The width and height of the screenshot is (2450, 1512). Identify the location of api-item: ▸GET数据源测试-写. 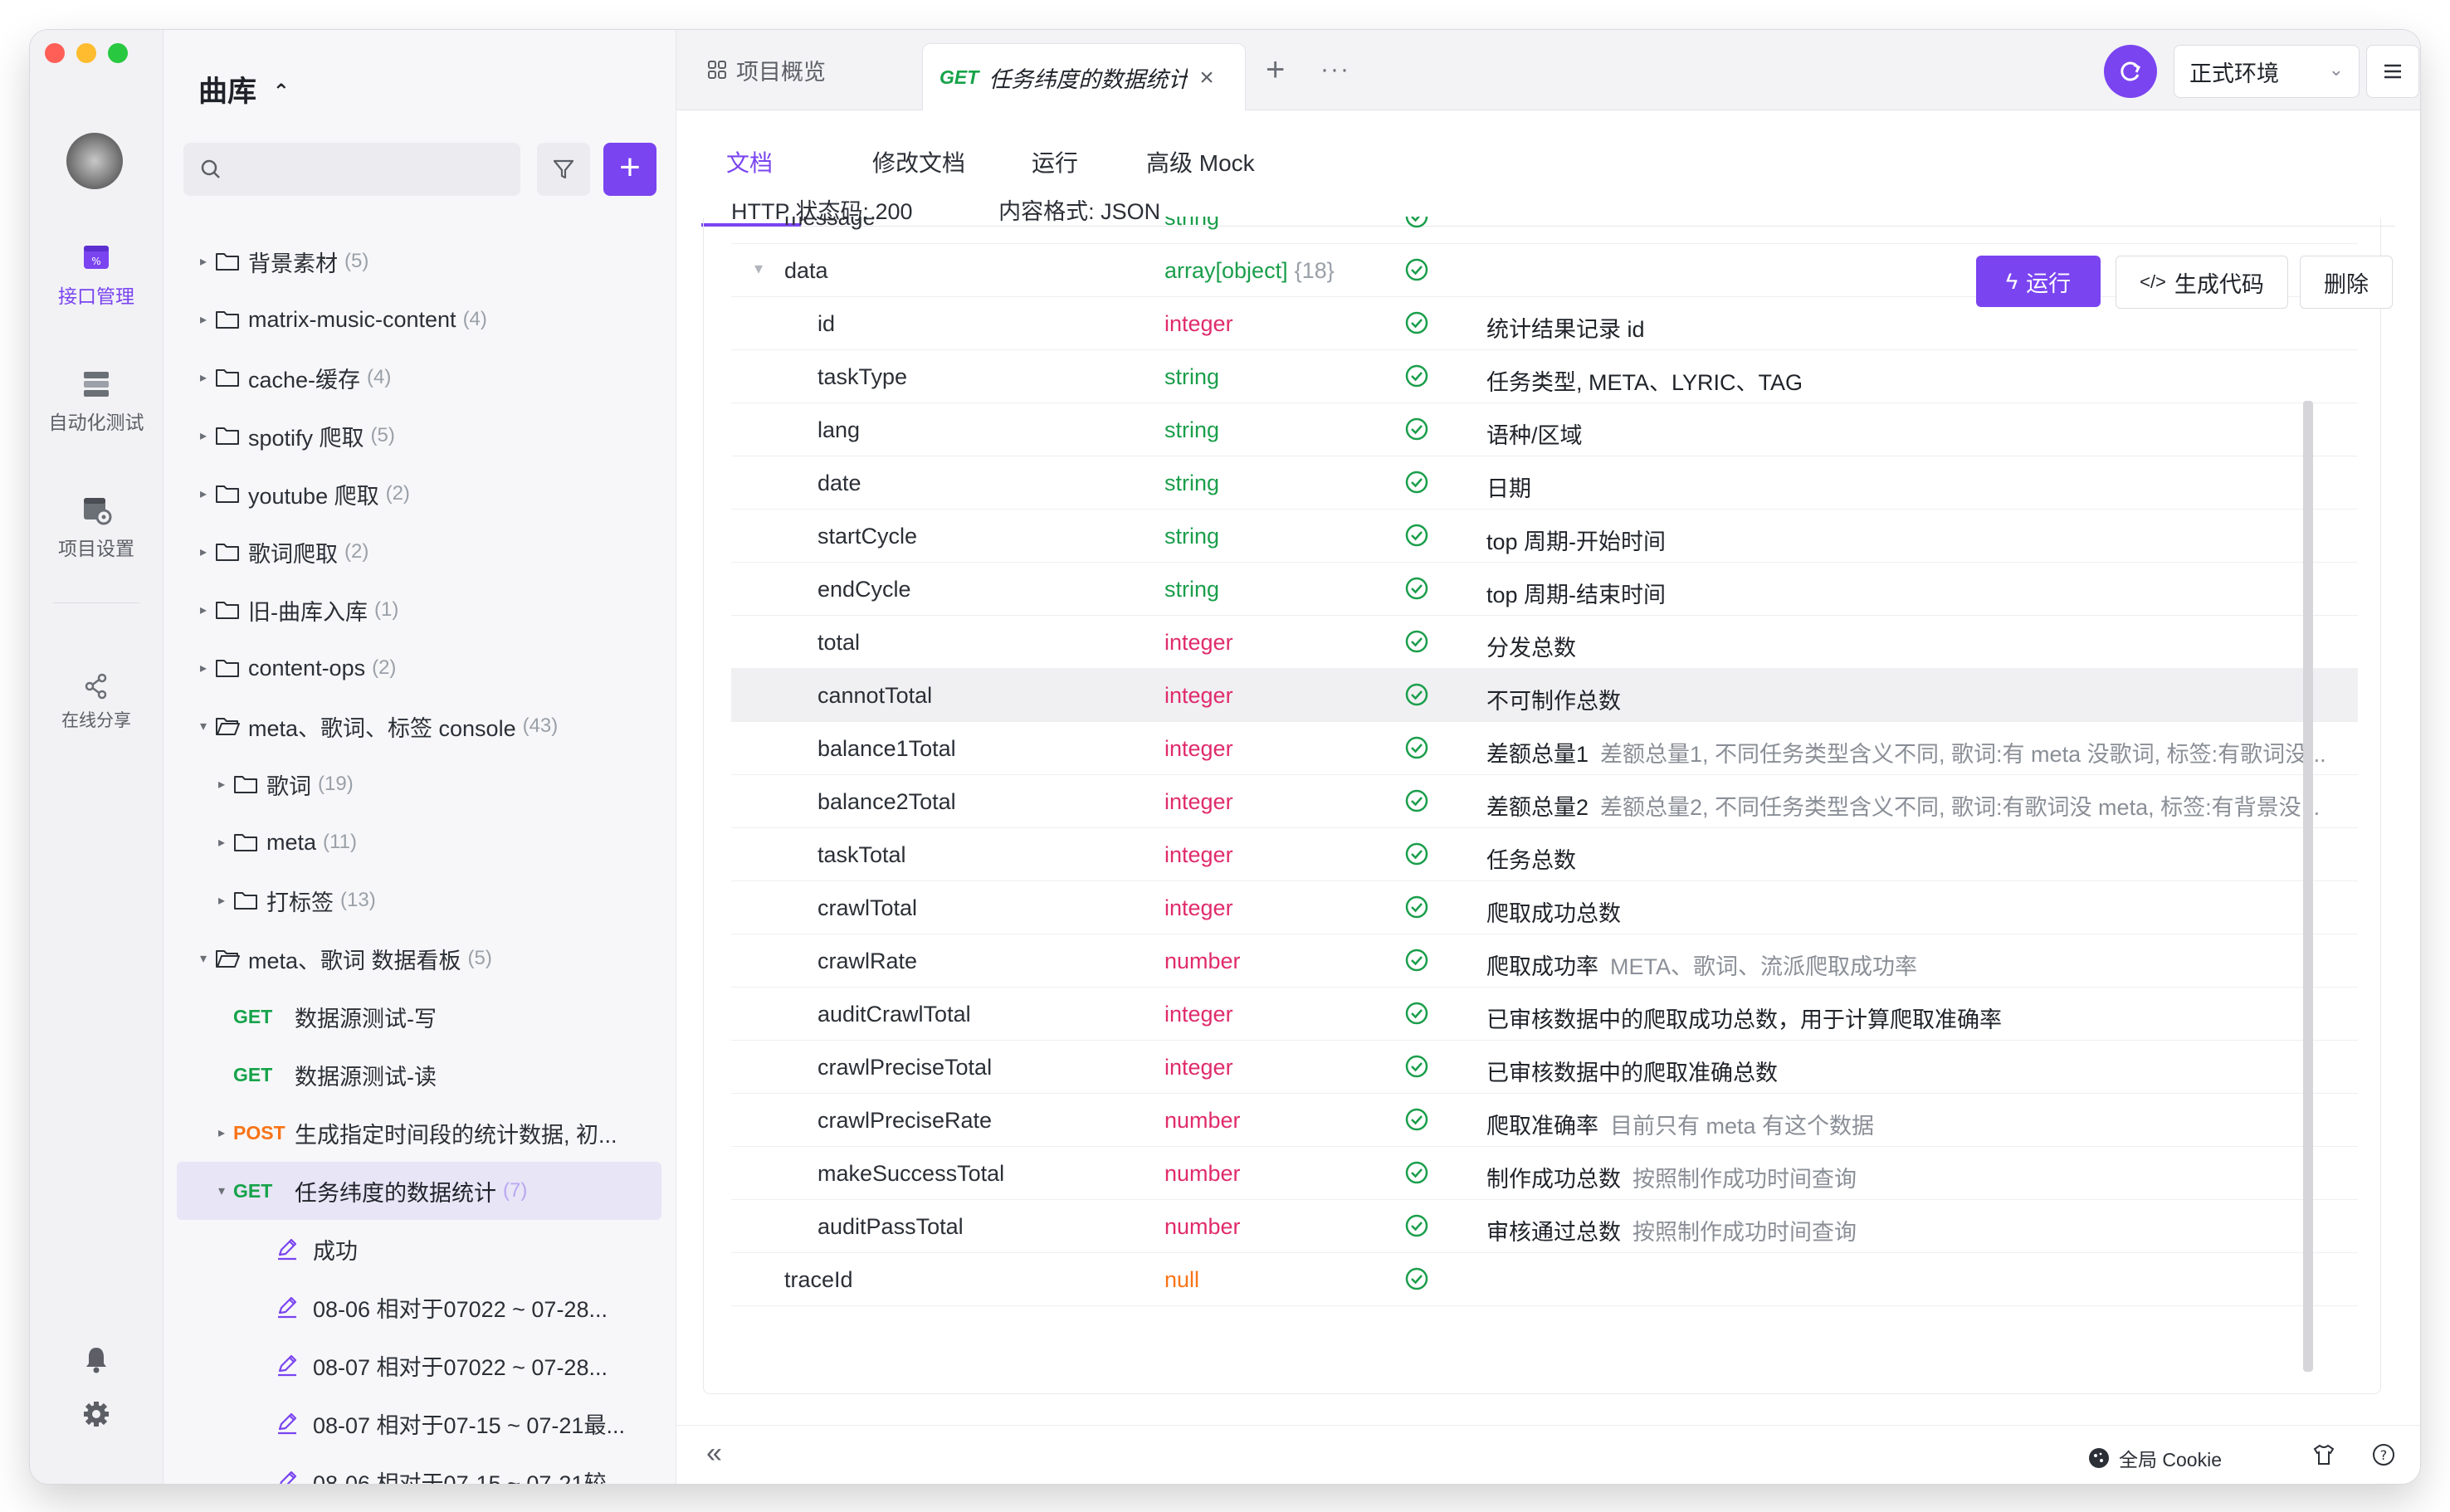
(420, 1017).